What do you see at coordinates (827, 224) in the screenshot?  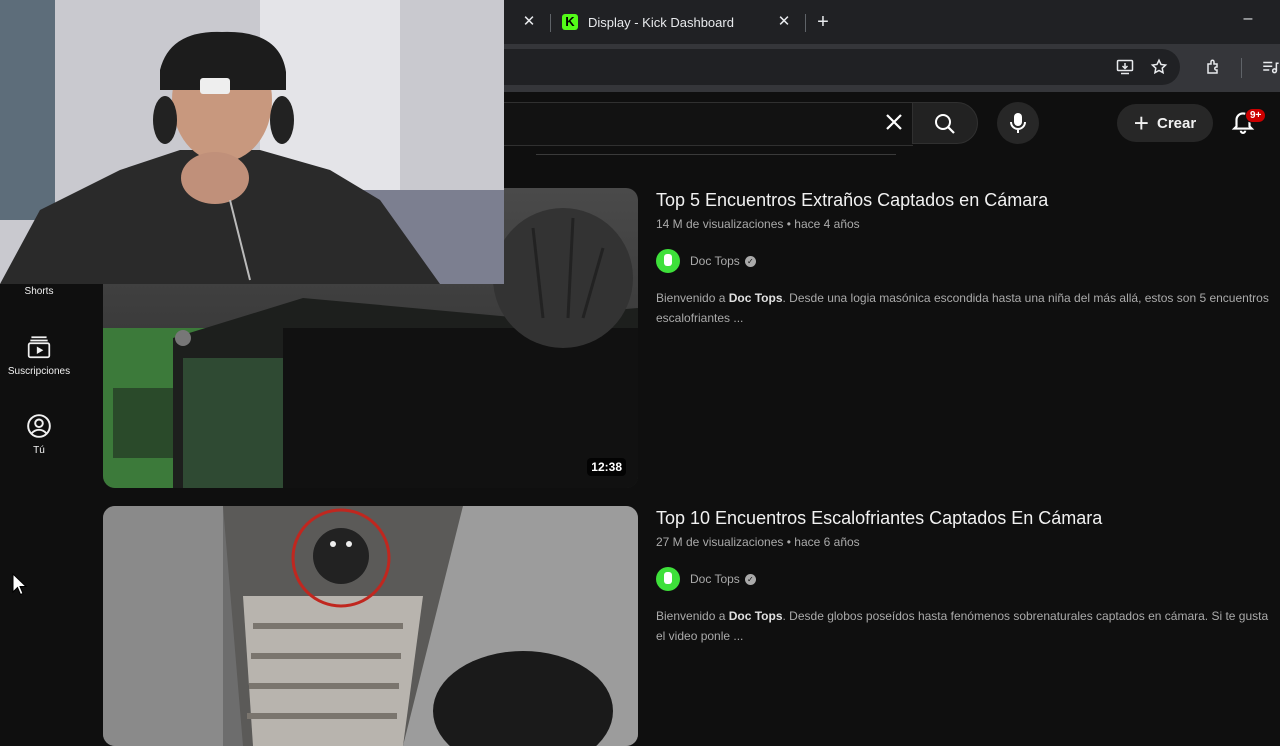 I see `upload-age: hace 4 años` at bounding box center [827, 224].